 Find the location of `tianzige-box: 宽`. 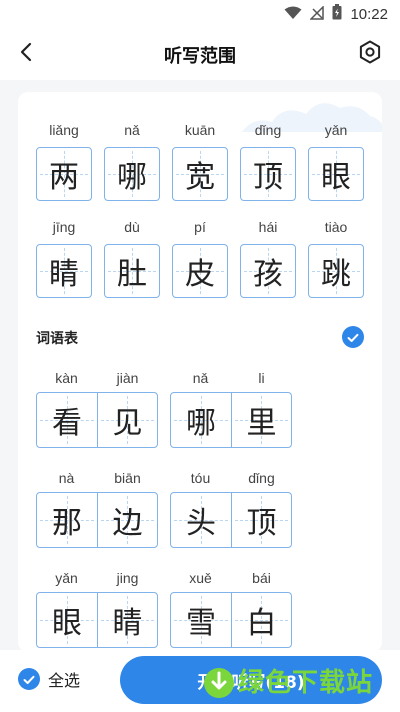

tianzige-box: 宽 is located at coordinates (200, 174).